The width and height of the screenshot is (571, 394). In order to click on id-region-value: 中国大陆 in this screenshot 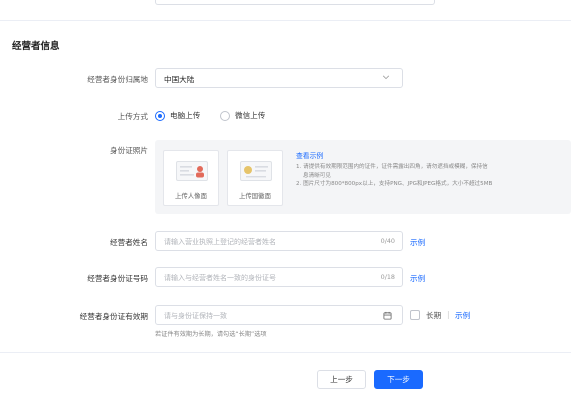, I will do `click(179, 79)`.